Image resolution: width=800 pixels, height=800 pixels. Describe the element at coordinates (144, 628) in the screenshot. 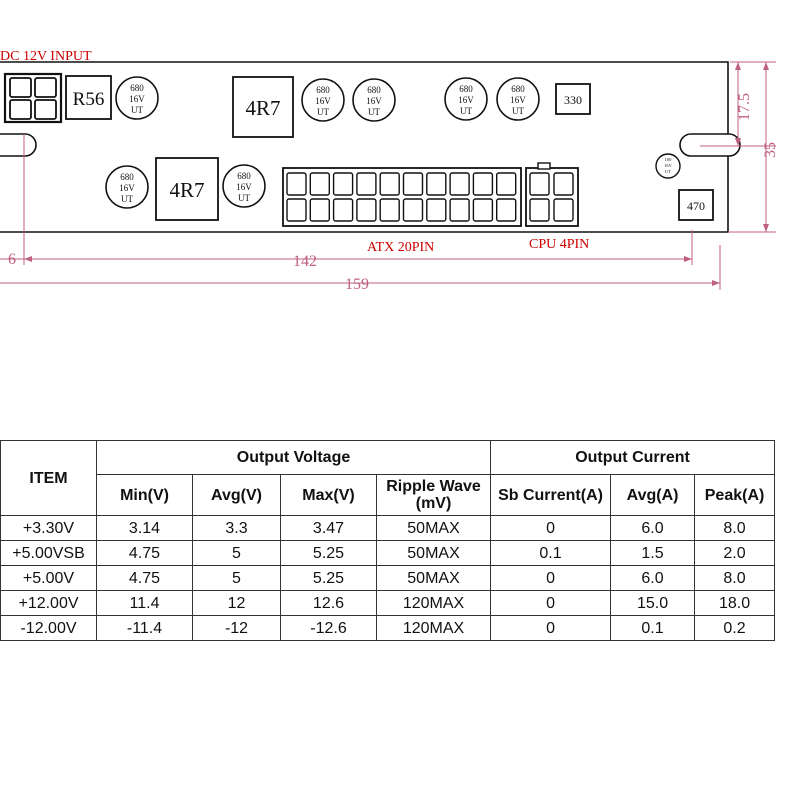

I see `cell-min-v: -11.4` at that location.